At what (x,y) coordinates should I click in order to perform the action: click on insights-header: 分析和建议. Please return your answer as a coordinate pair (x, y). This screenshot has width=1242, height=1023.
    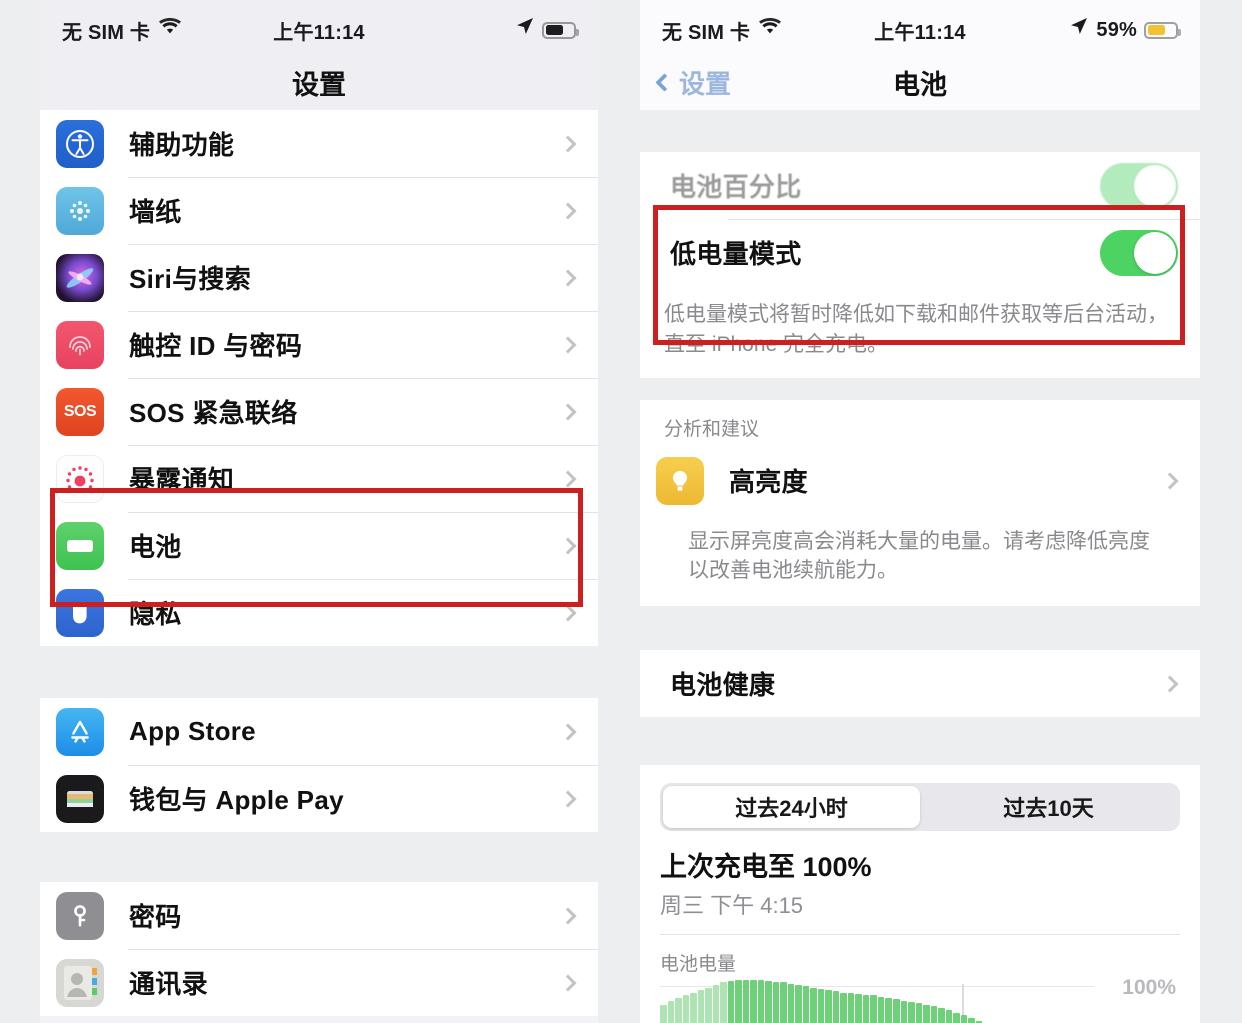
    Looking at the image, I should click on (920, 424).